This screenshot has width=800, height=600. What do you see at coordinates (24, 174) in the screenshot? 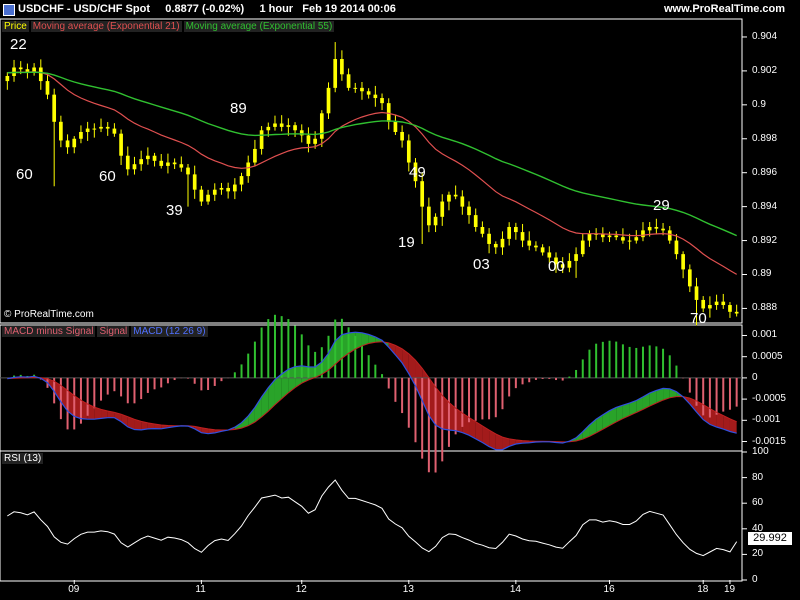
I see `level-label-60a: 60` at bounding box center [24, 174].